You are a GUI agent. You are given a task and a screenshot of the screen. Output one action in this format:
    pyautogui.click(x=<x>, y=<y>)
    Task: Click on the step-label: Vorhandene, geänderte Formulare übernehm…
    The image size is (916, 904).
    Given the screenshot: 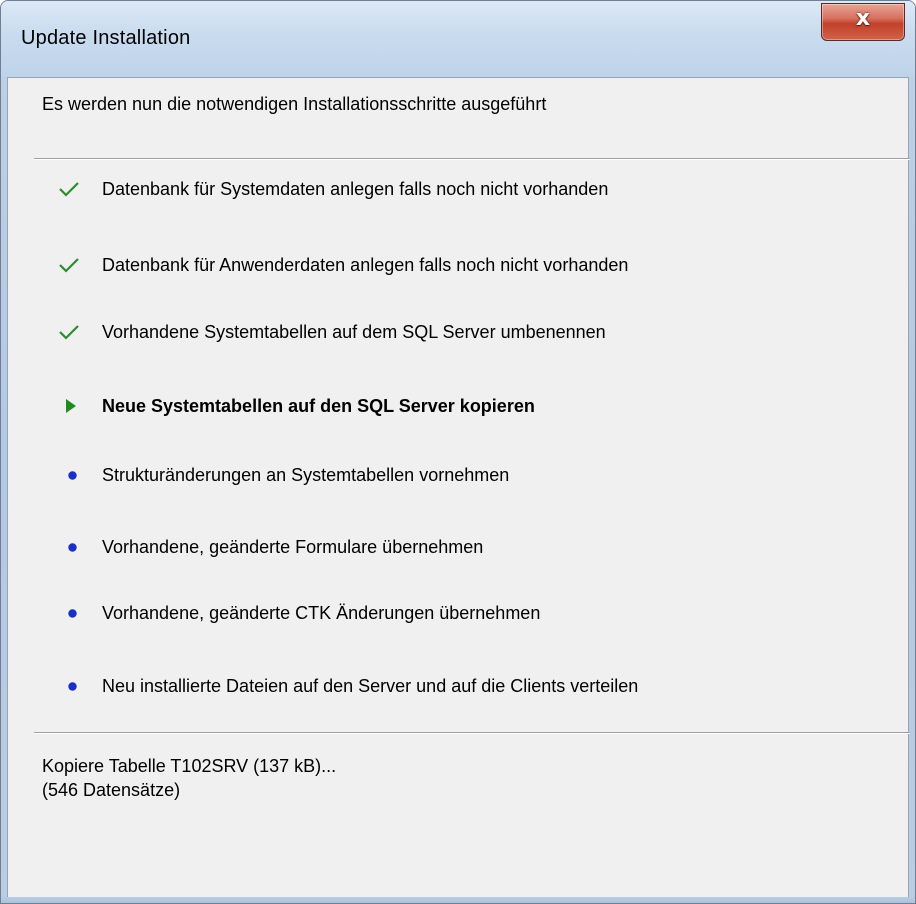 What is the action you would take?
    pyautogui.click(x=293, y=546)
    